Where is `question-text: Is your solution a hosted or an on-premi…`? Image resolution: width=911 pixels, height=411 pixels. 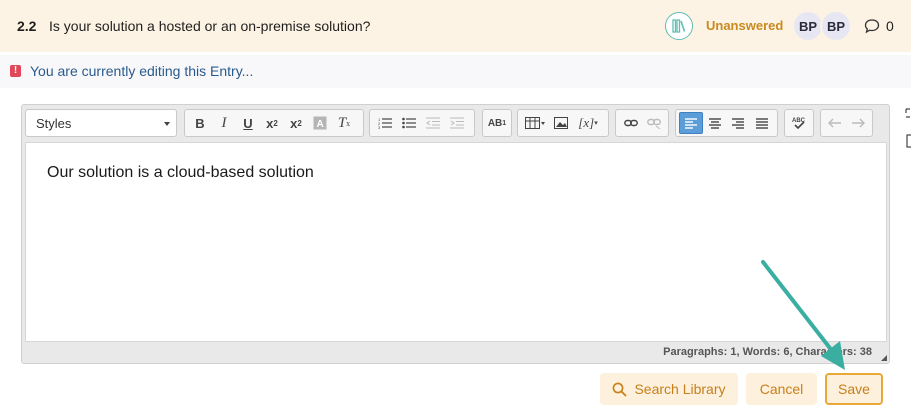
question-text: Is your solution a hosted or an on-premi… is located at coordinates (210, 26).